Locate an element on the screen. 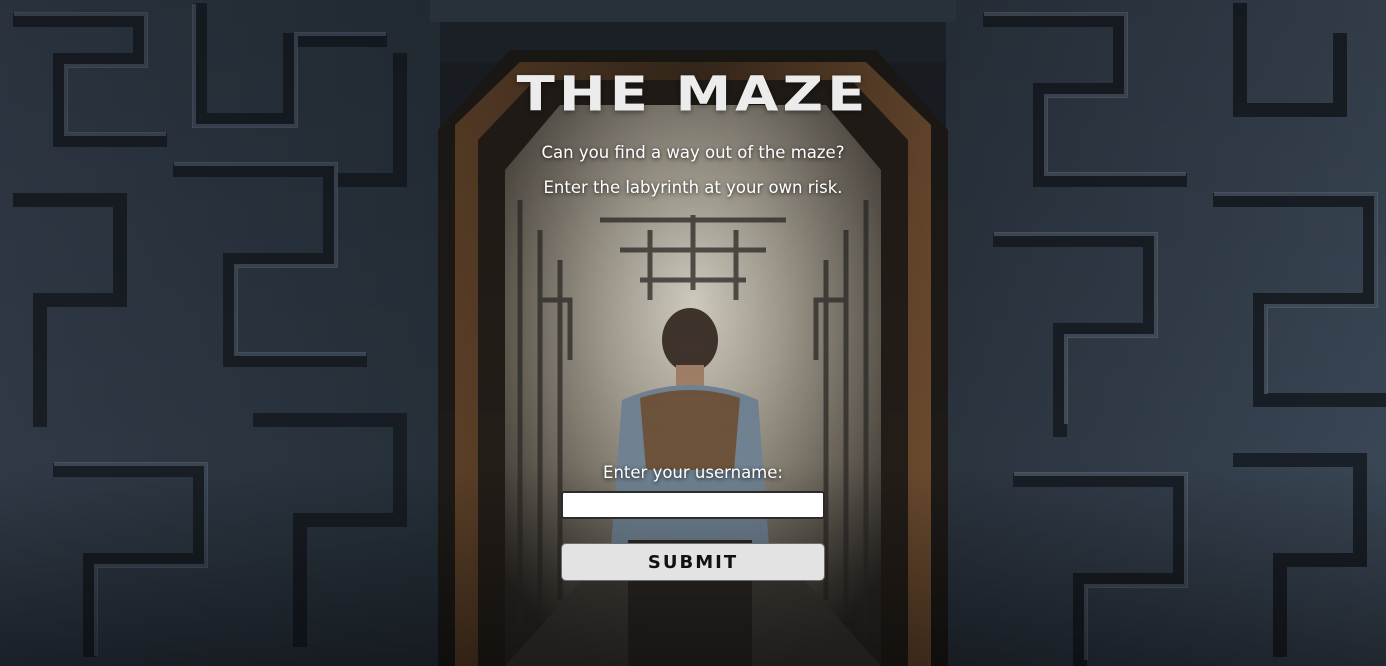 The width and height of the screenshot is (1386, 666). tagline-warning: Enter the labyrinth at your own risk. is located at coordinates (693, 187).